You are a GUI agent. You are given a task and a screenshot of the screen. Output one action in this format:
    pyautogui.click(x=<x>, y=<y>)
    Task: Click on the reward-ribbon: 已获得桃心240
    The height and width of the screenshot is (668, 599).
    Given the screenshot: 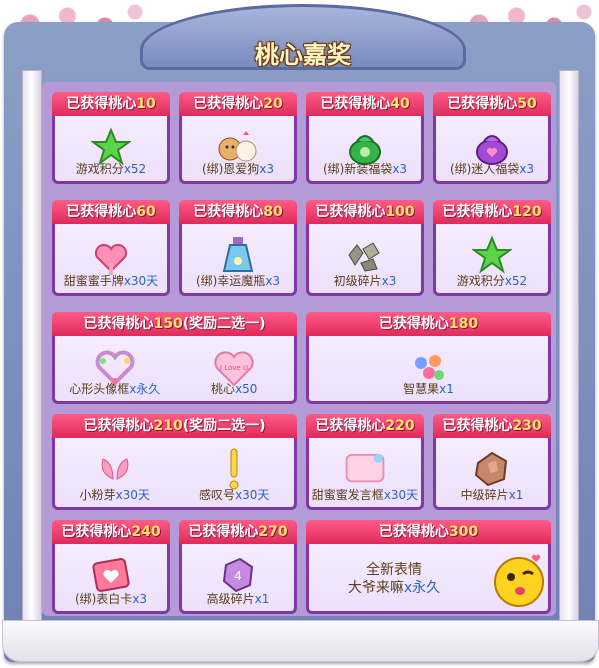 What is the action you would take?
    pyautogui.click(x=111, y=532)
    